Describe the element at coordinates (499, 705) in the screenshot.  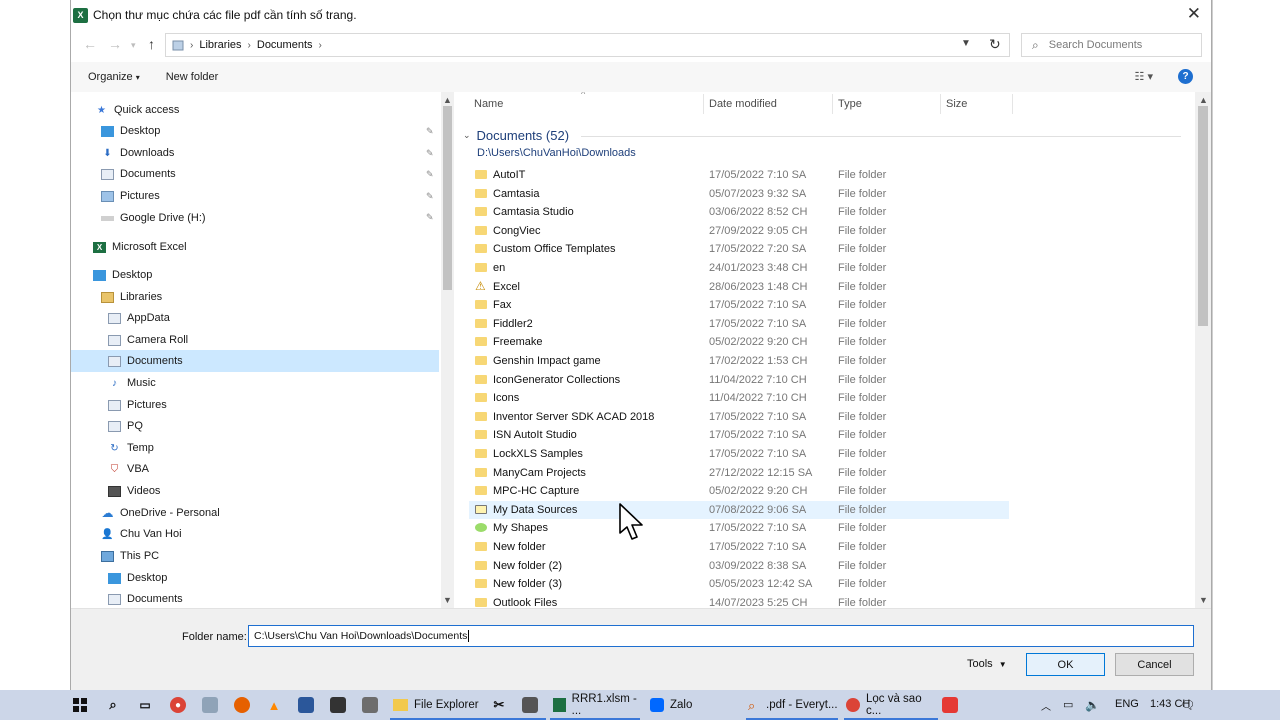
I see `snipping-icon: ✂` at that location.